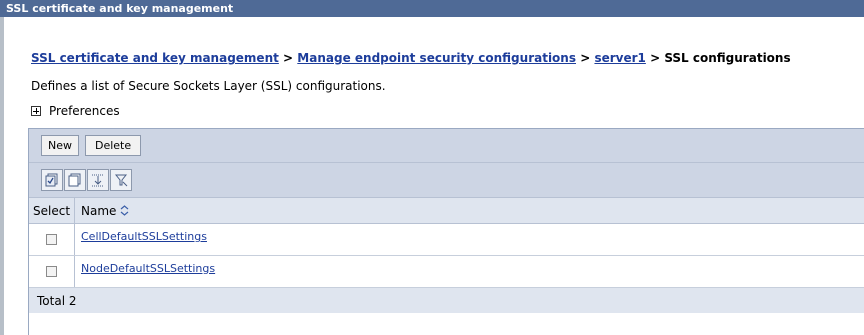  I want to click on breadcrumb-link-server1: server1, so click(619, 58).